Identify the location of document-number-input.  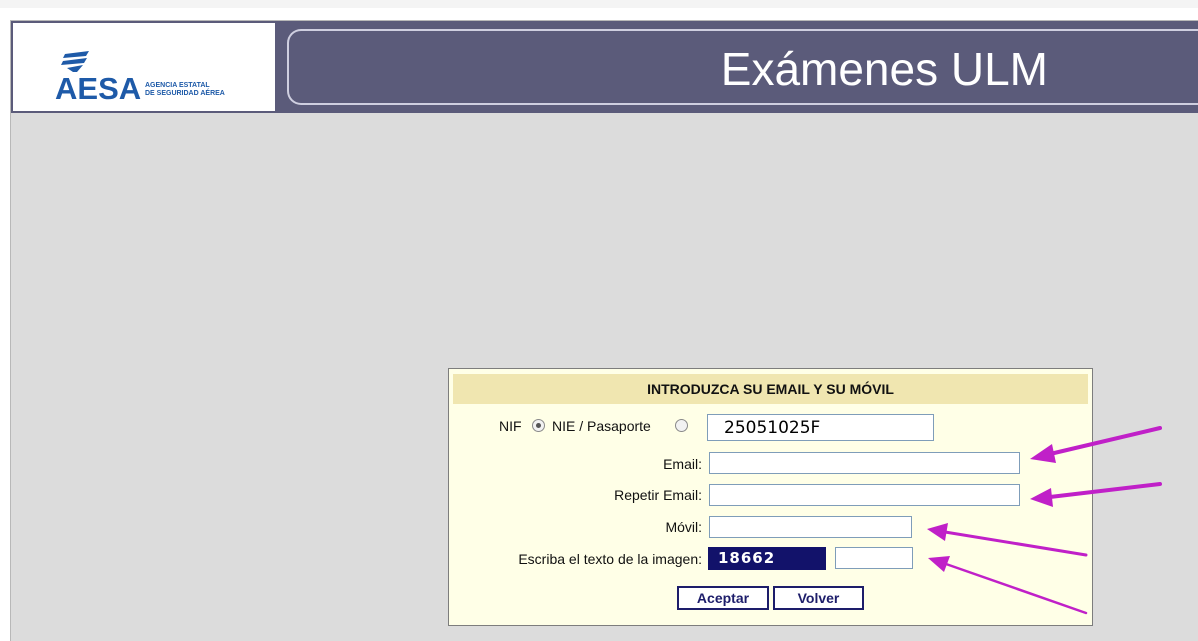
(820, 427).